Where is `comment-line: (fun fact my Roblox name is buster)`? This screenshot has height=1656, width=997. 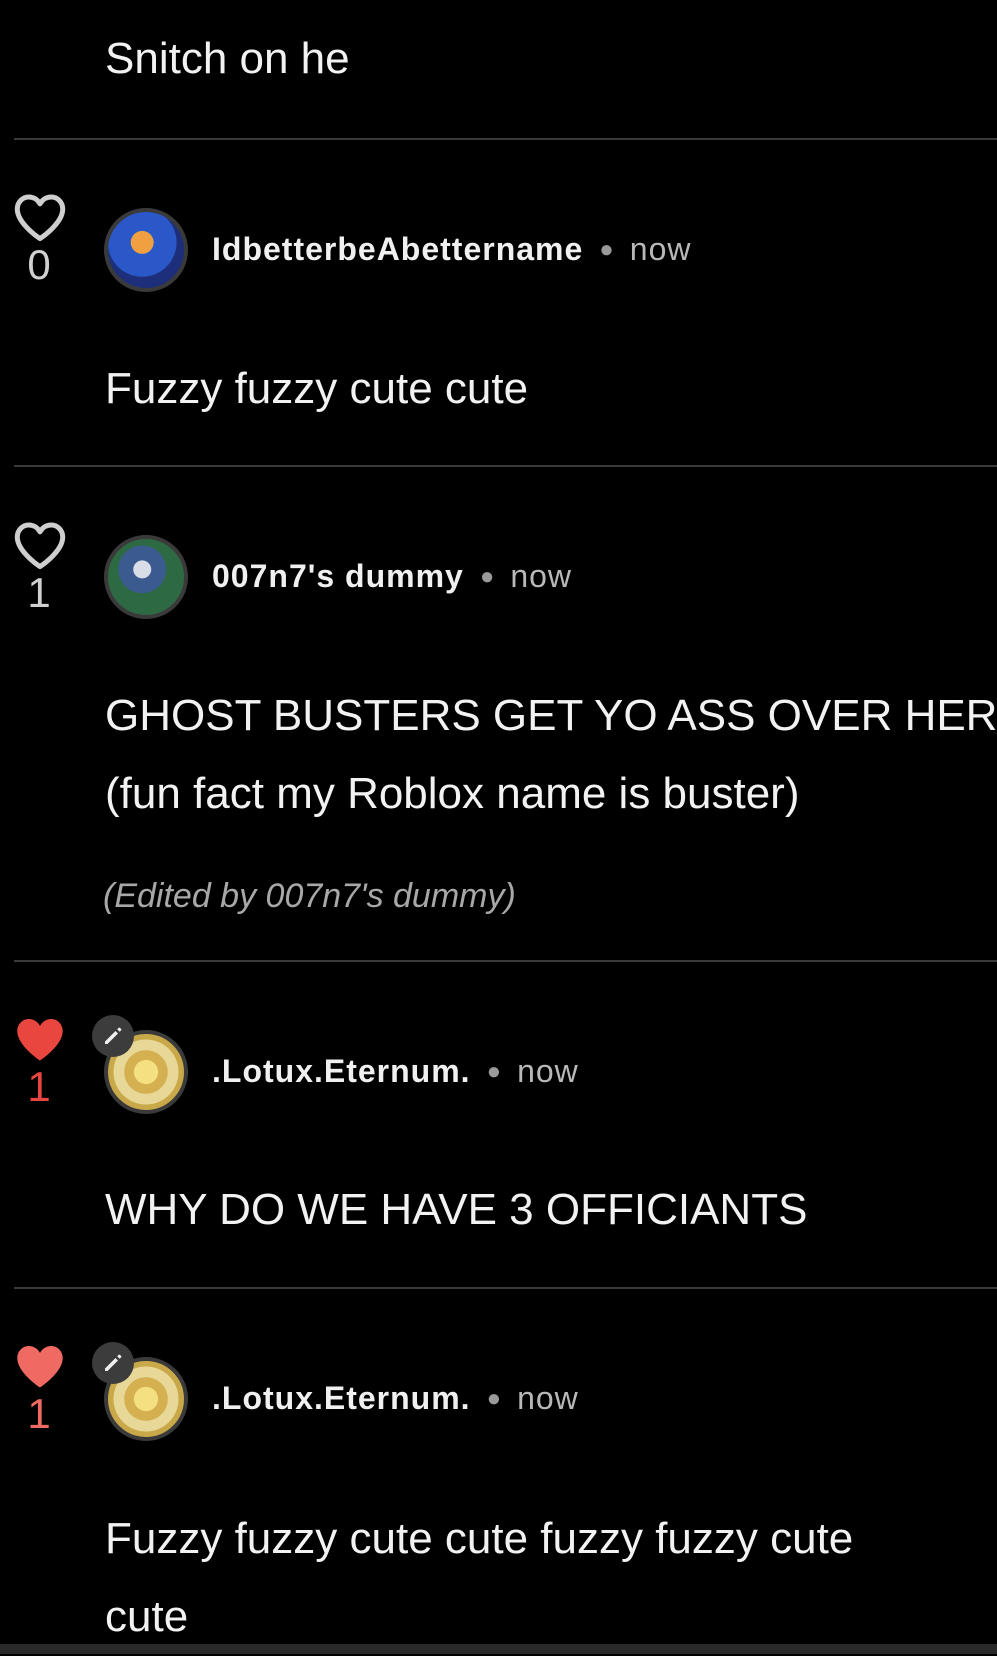
comment-line: (fun fact my Roblox name is buster) is located at coordinates (452, 793).